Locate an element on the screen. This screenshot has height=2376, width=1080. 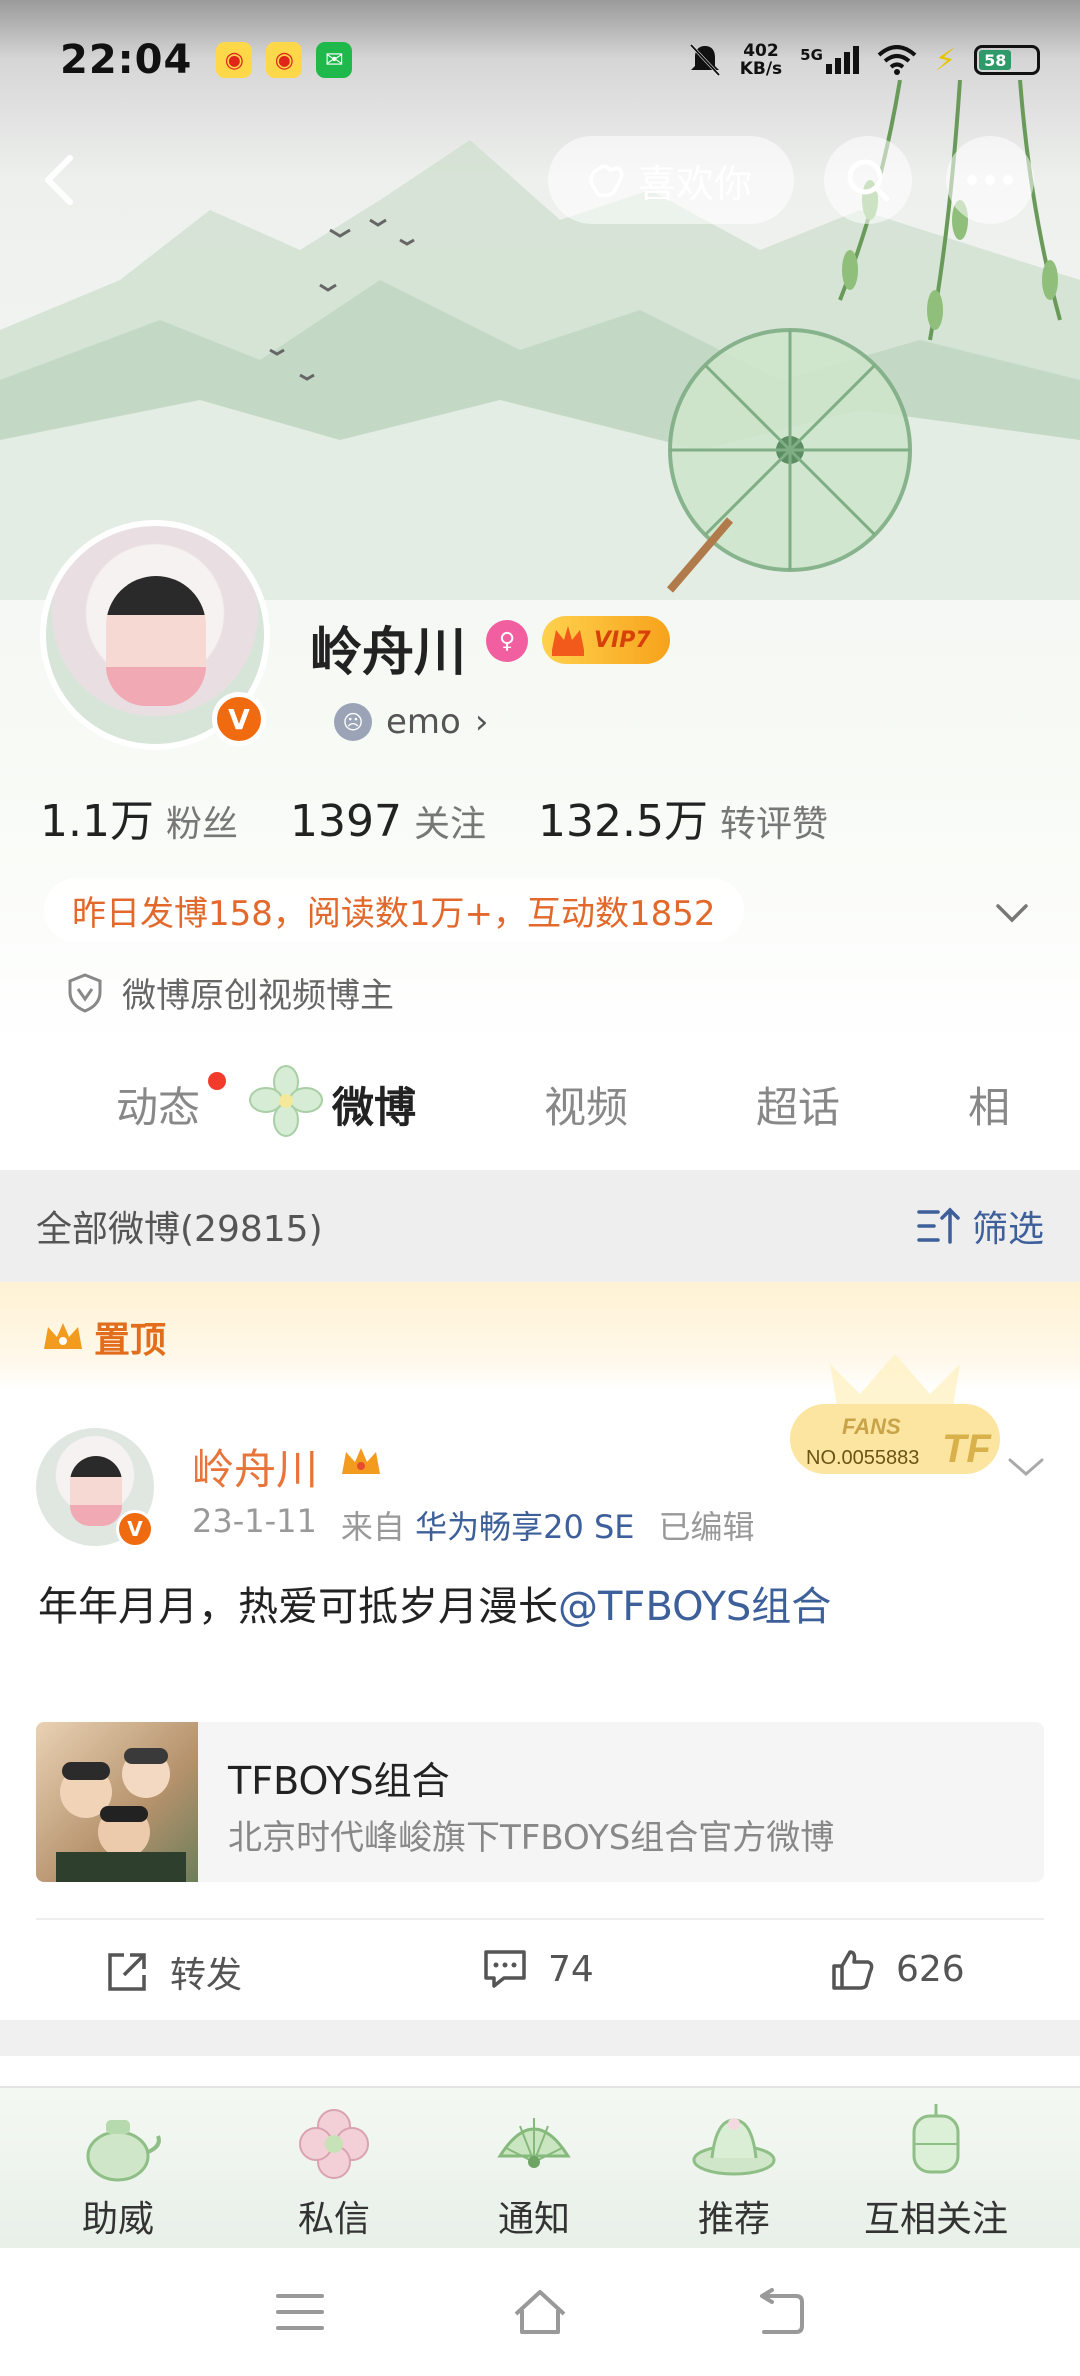
stat-interactions: 132.5万 转评赞 is located at coordinates (683, 817).